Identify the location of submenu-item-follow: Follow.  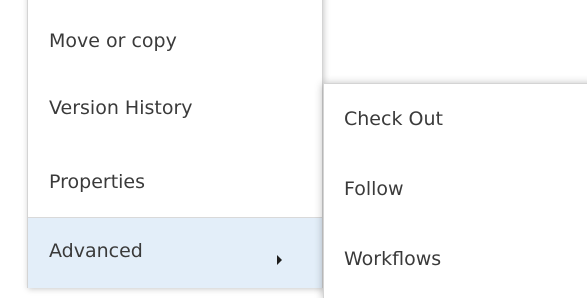
(455, 189).